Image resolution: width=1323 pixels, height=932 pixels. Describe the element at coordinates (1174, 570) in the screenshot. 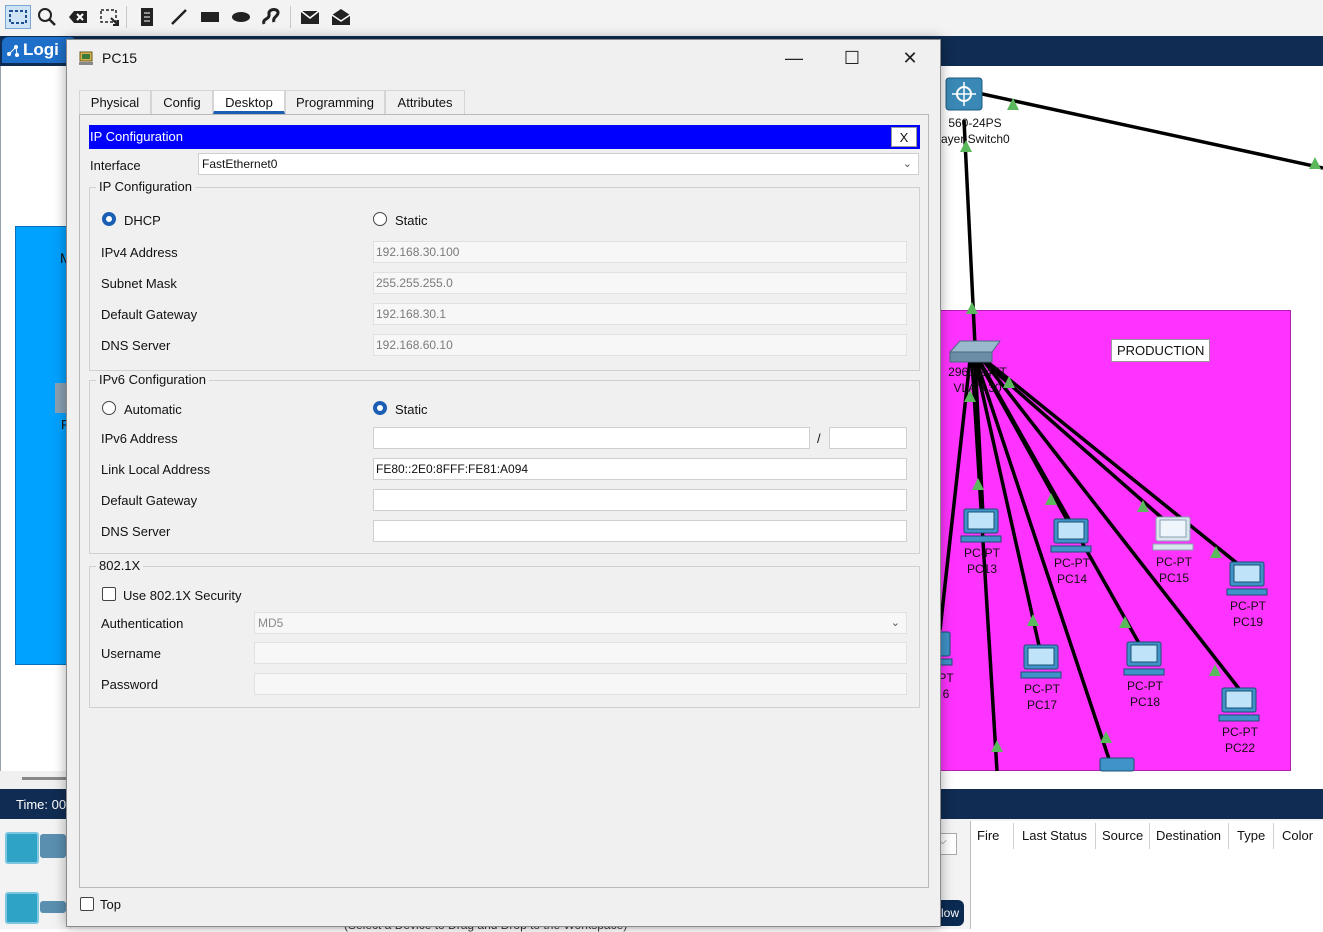

I see `pc15-label: PC-PT PC15` at that location.